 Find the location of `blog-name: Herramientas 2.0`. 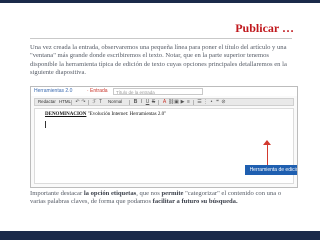

blog-name: Herramientas 2.0 is located at coordinates (53, 91).